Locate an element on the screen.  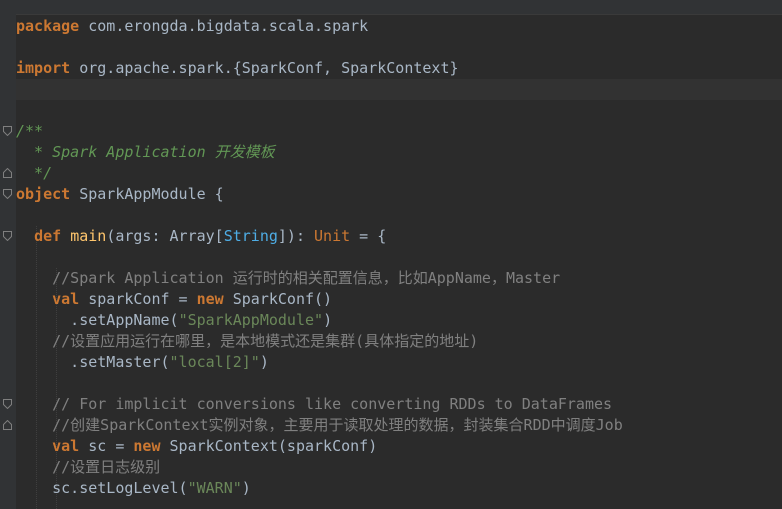
code-token: */ is located at coordinates (34, 173).